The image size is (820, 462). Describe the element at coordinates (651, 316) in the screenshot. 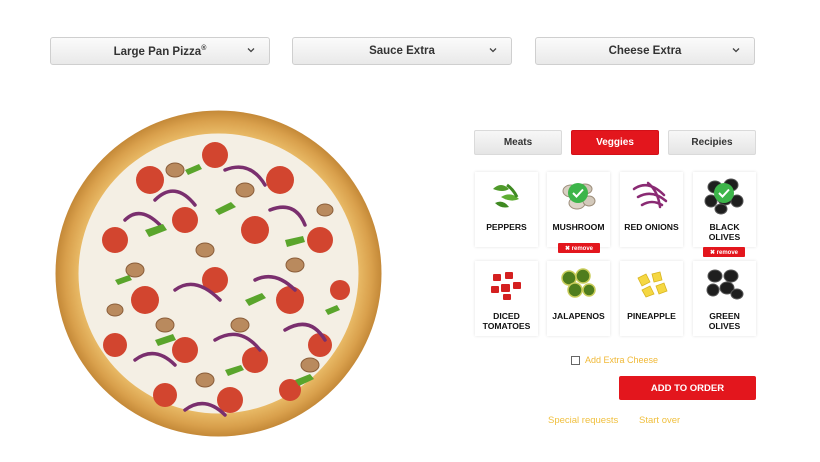

I see `topping-name: PINEAPPLE` at that location.